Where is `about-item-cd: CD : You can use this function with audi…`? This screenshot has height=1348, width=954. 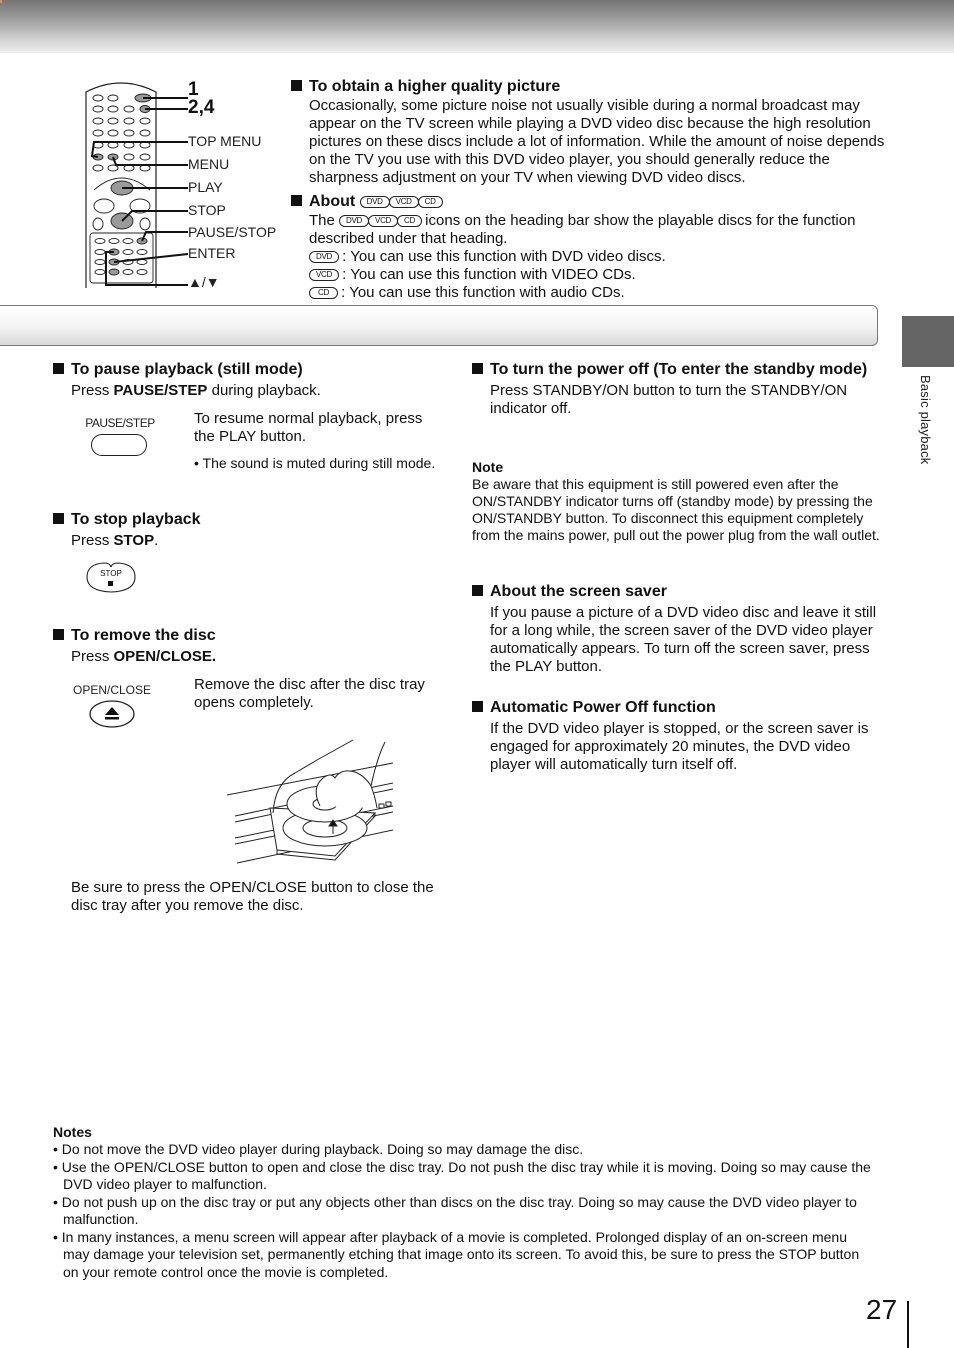
about-item-cd: CD : You can use this function with audi… is located at coordinates (597, 293).